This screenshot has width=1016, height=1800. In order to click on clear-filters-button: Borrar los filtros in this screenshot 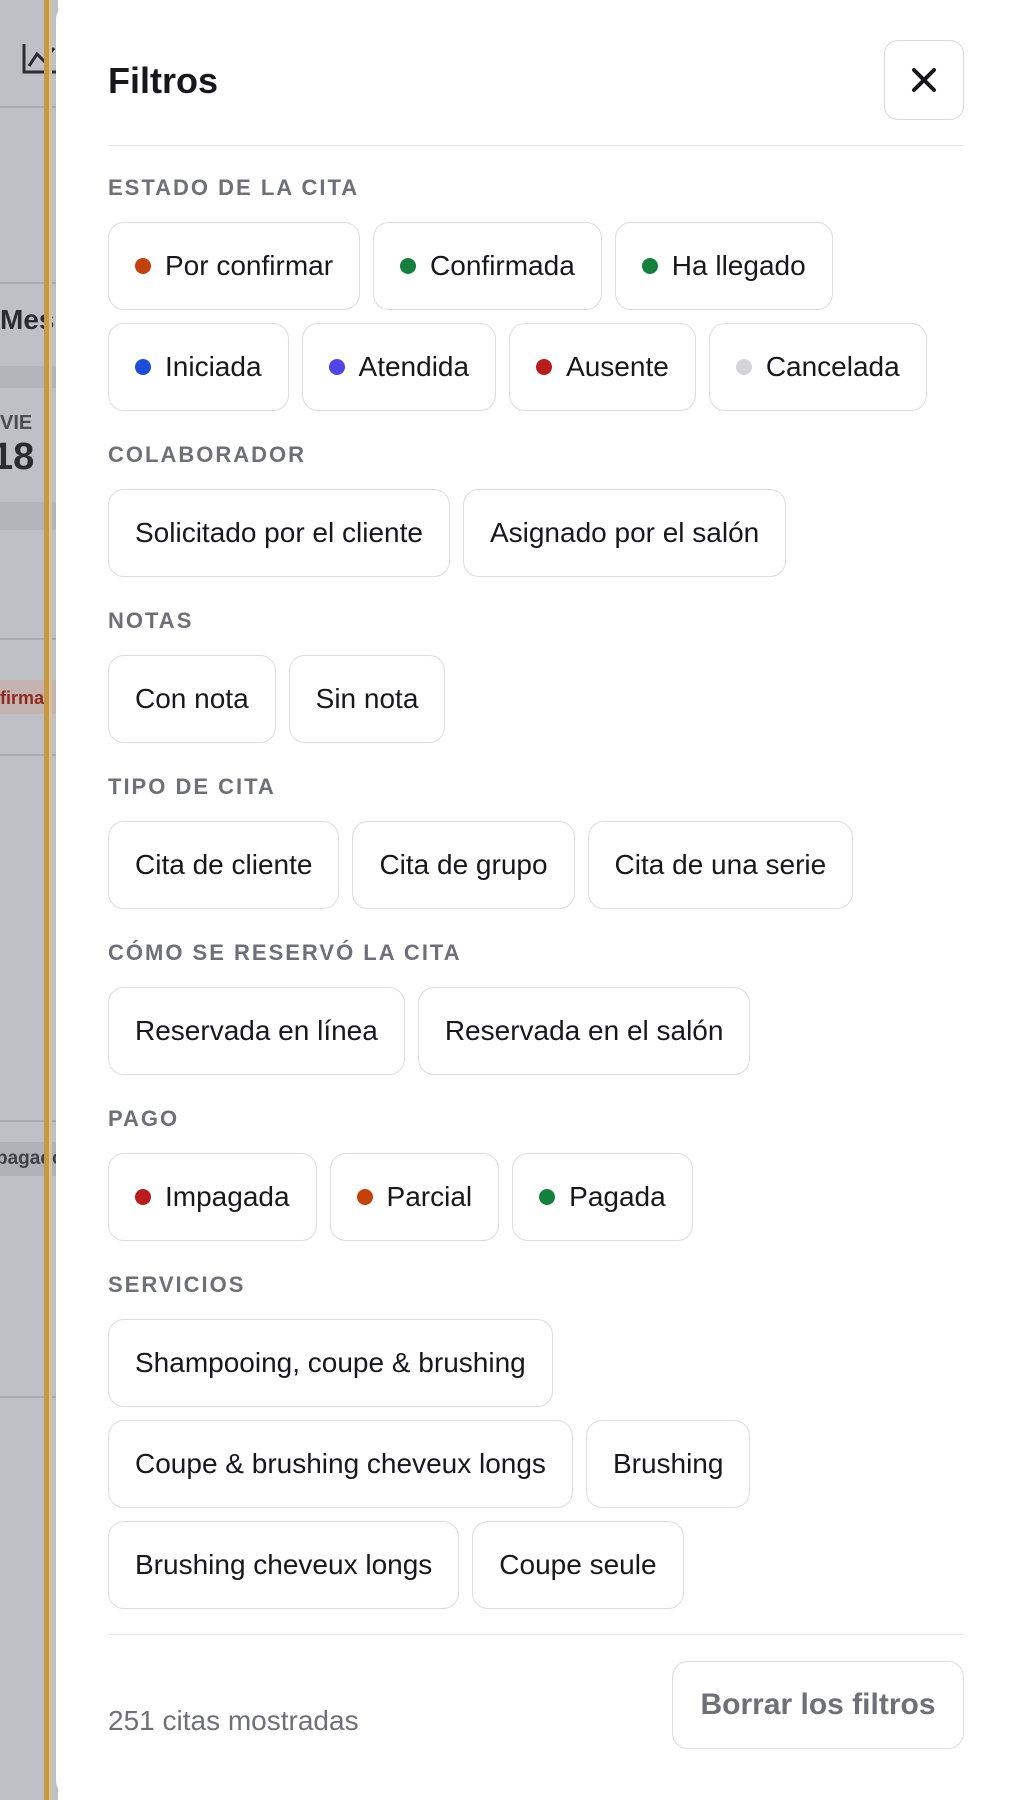, I will do `click(818, 1705)`.